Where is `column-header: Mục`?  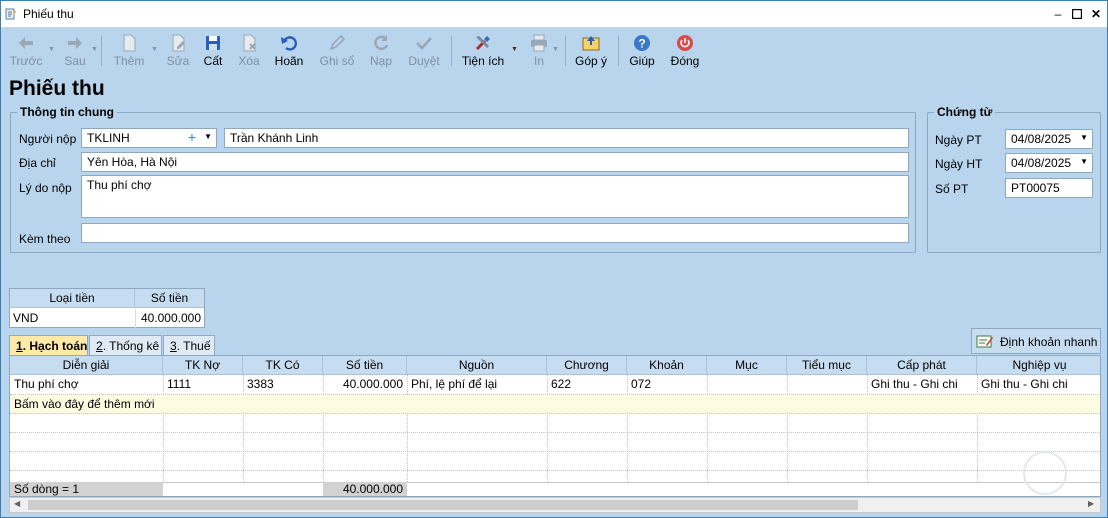 column-header: Mục is located at coordinates (747, 365).